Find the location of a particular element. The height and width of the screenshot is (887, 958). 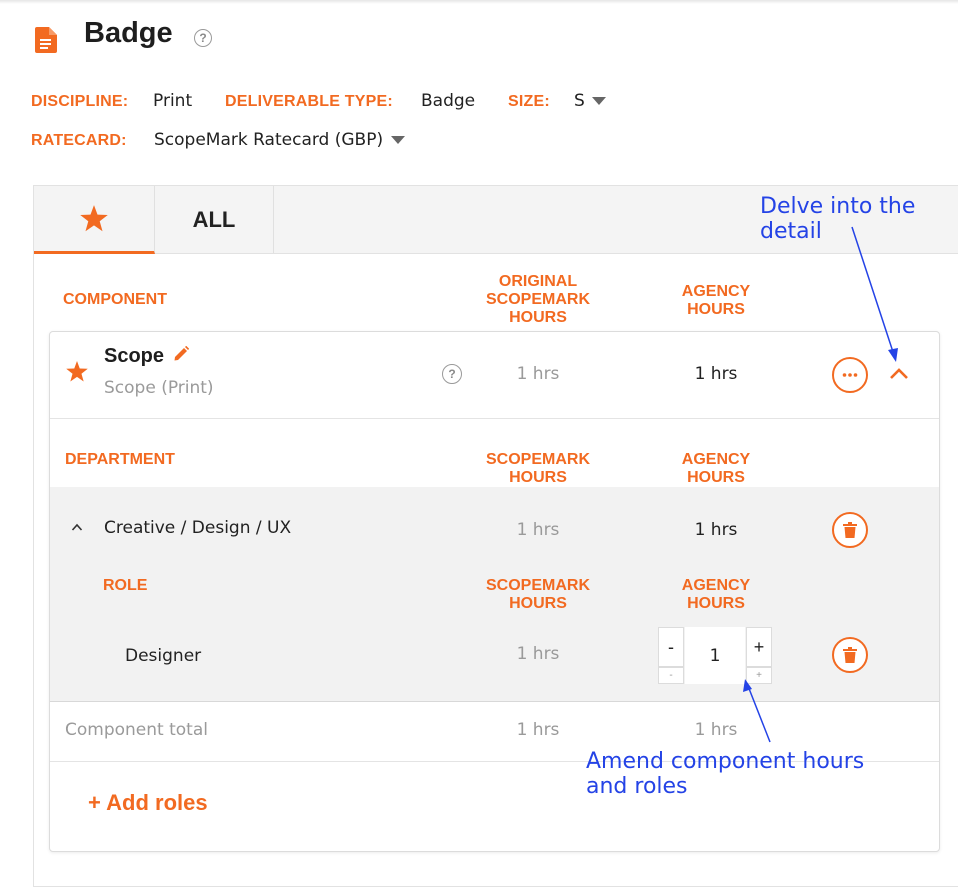

ratecard-select: ScopeMark Ratecard (GBP) is located at coordinates (280, 140).